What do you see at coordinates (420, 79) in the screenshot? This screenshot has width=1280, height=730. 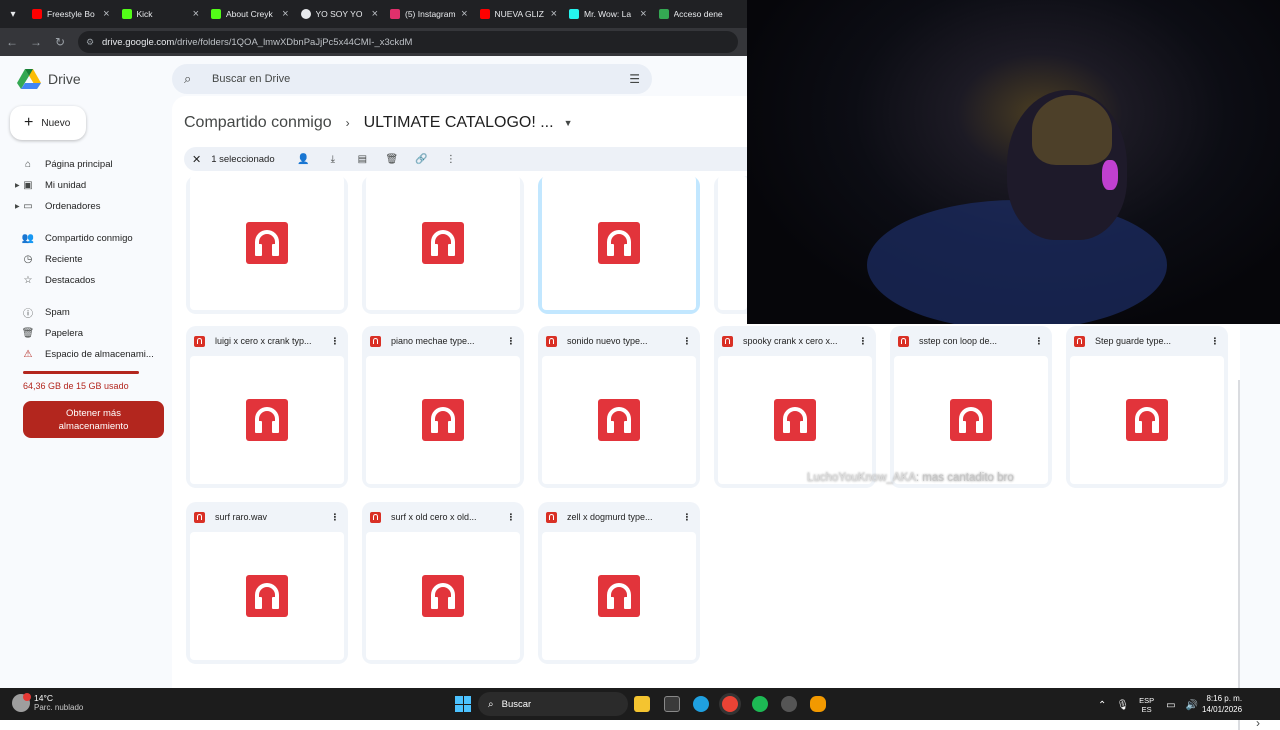 I see `search-input: Buscar en Drive` at bounding box center [420, 79].